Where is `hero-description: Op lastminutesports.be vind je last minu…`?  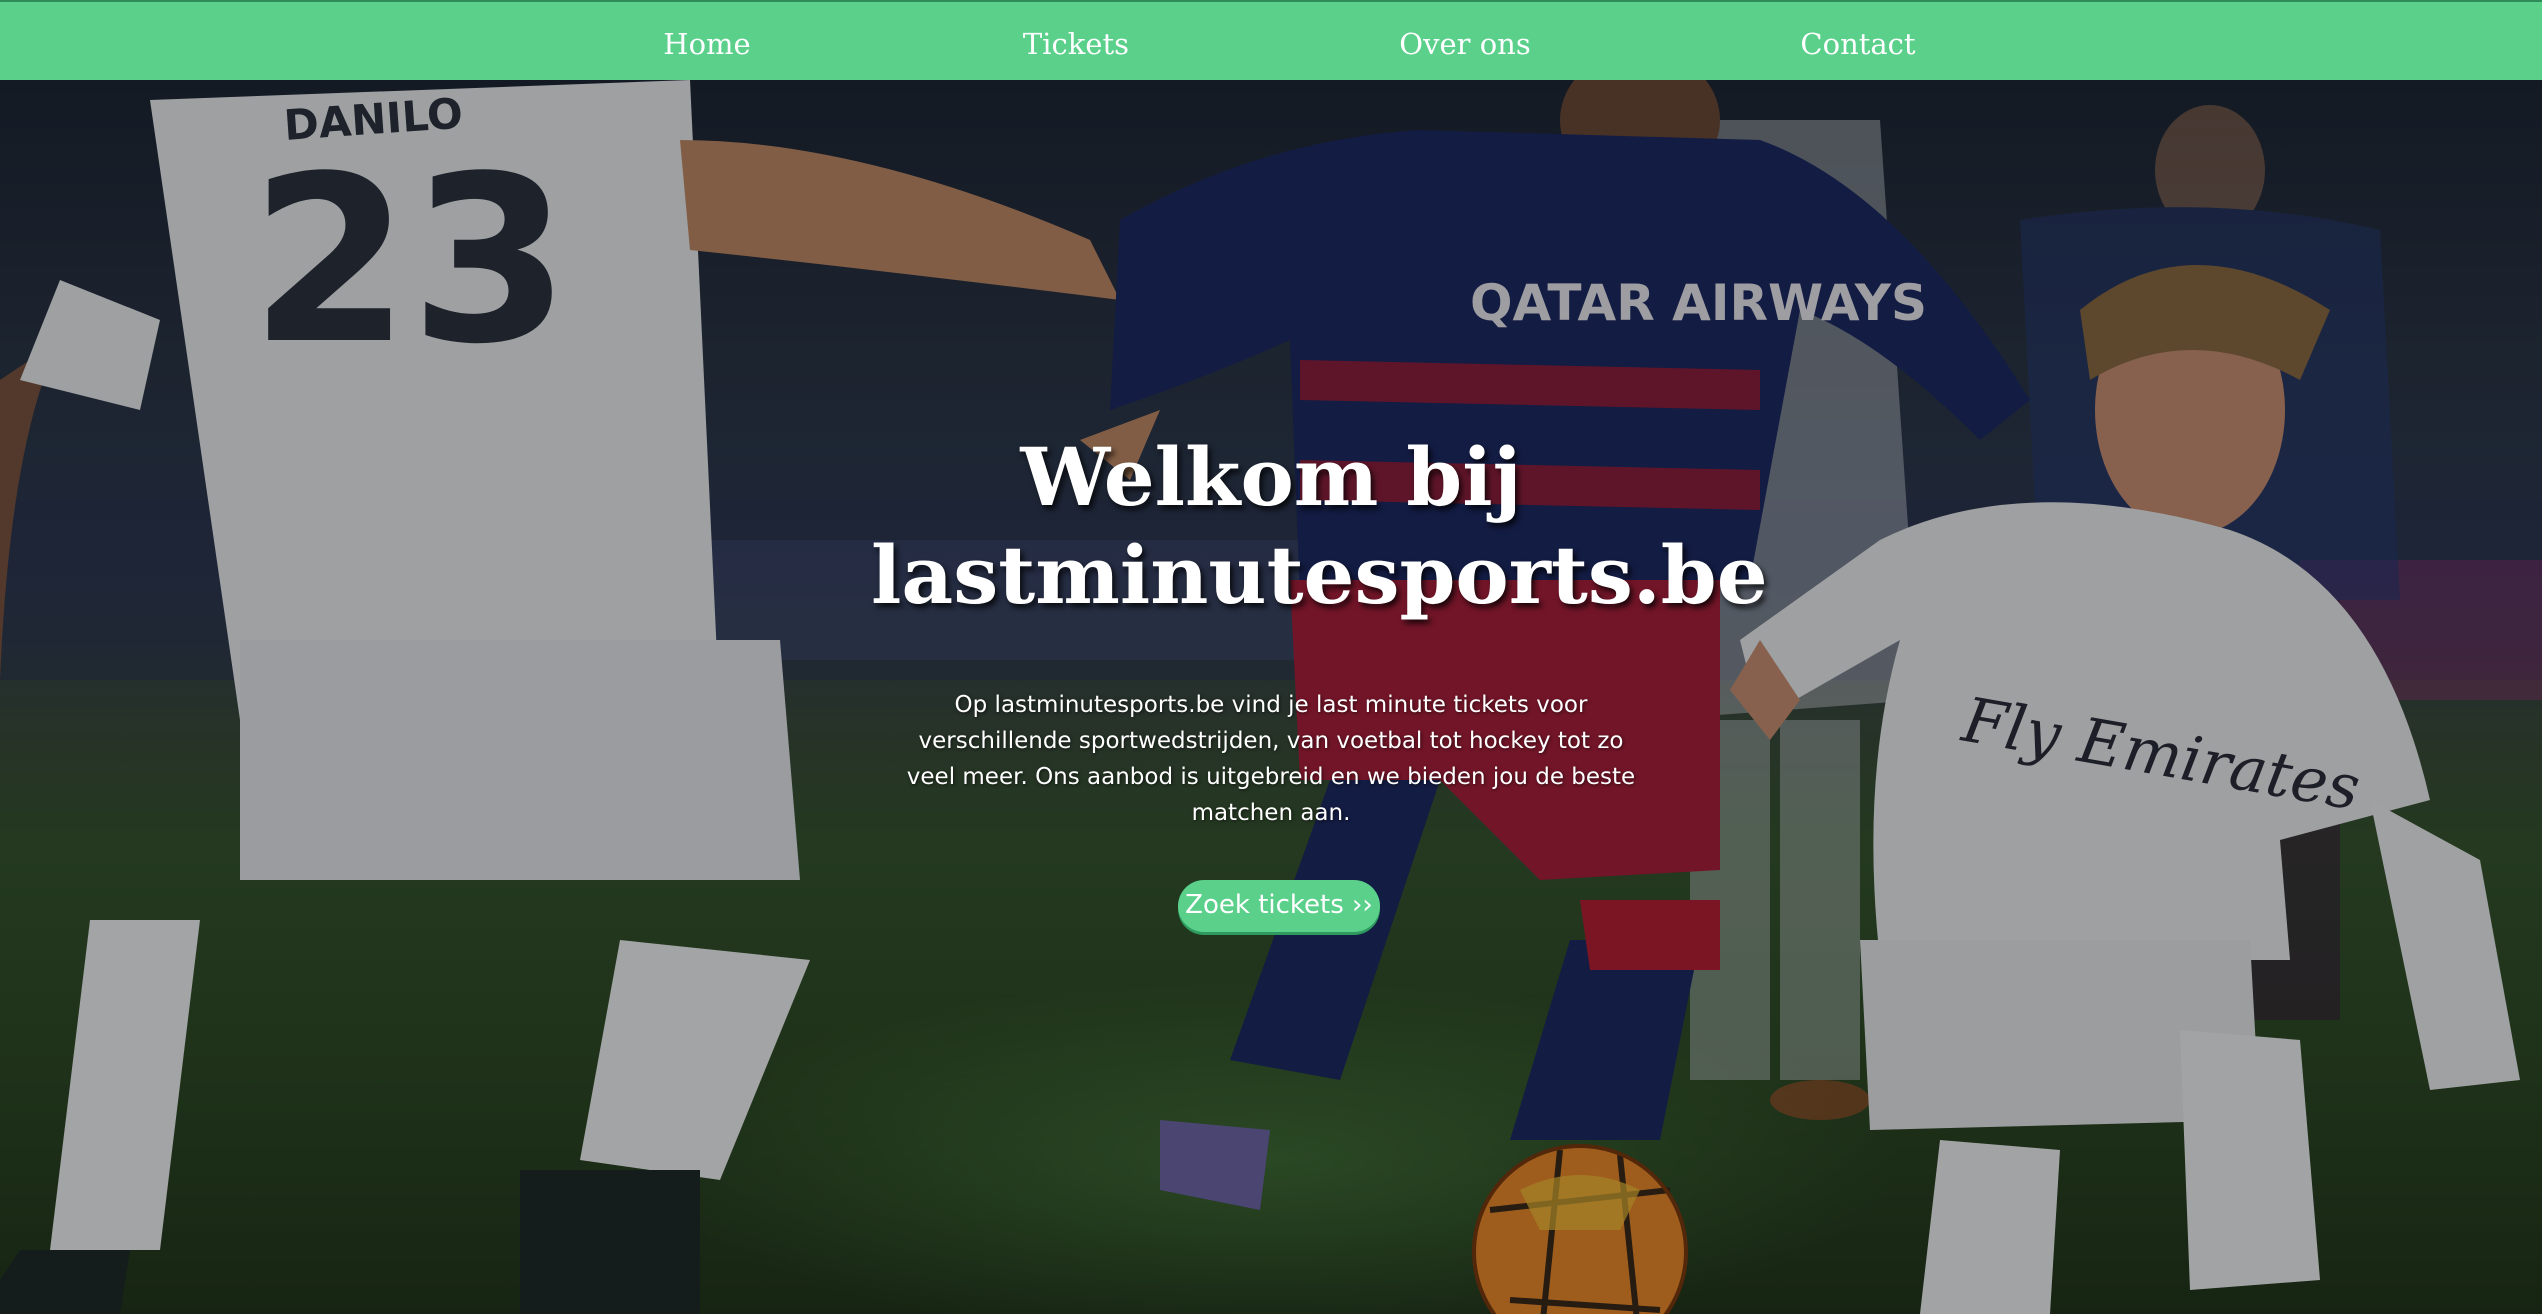 hero-description: Op lastminutesports.be vind je last minu… is located at coordinates (1271, 759).